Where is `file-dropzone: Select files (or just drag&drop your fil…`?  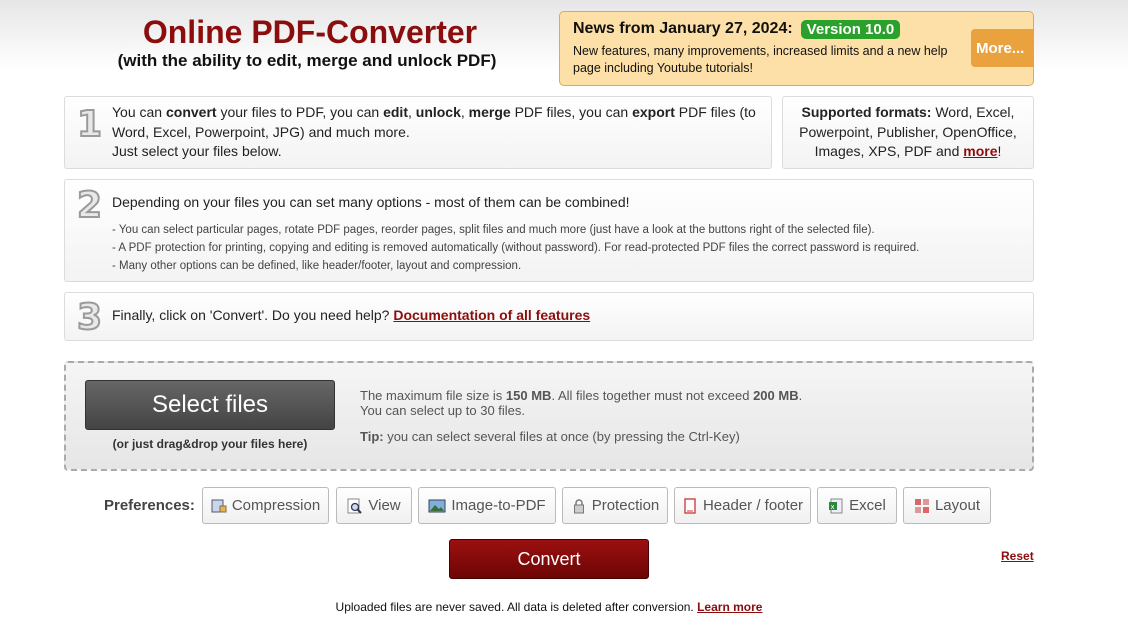
file-dropzone: Select files (or just drag&drop your fil… is located at coordinates (549, 416).